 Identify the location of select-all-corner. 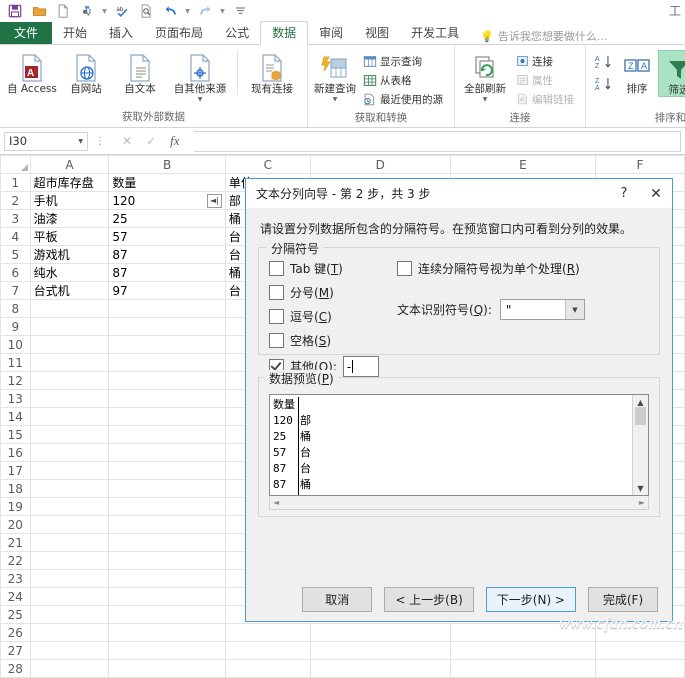
(16, 165).